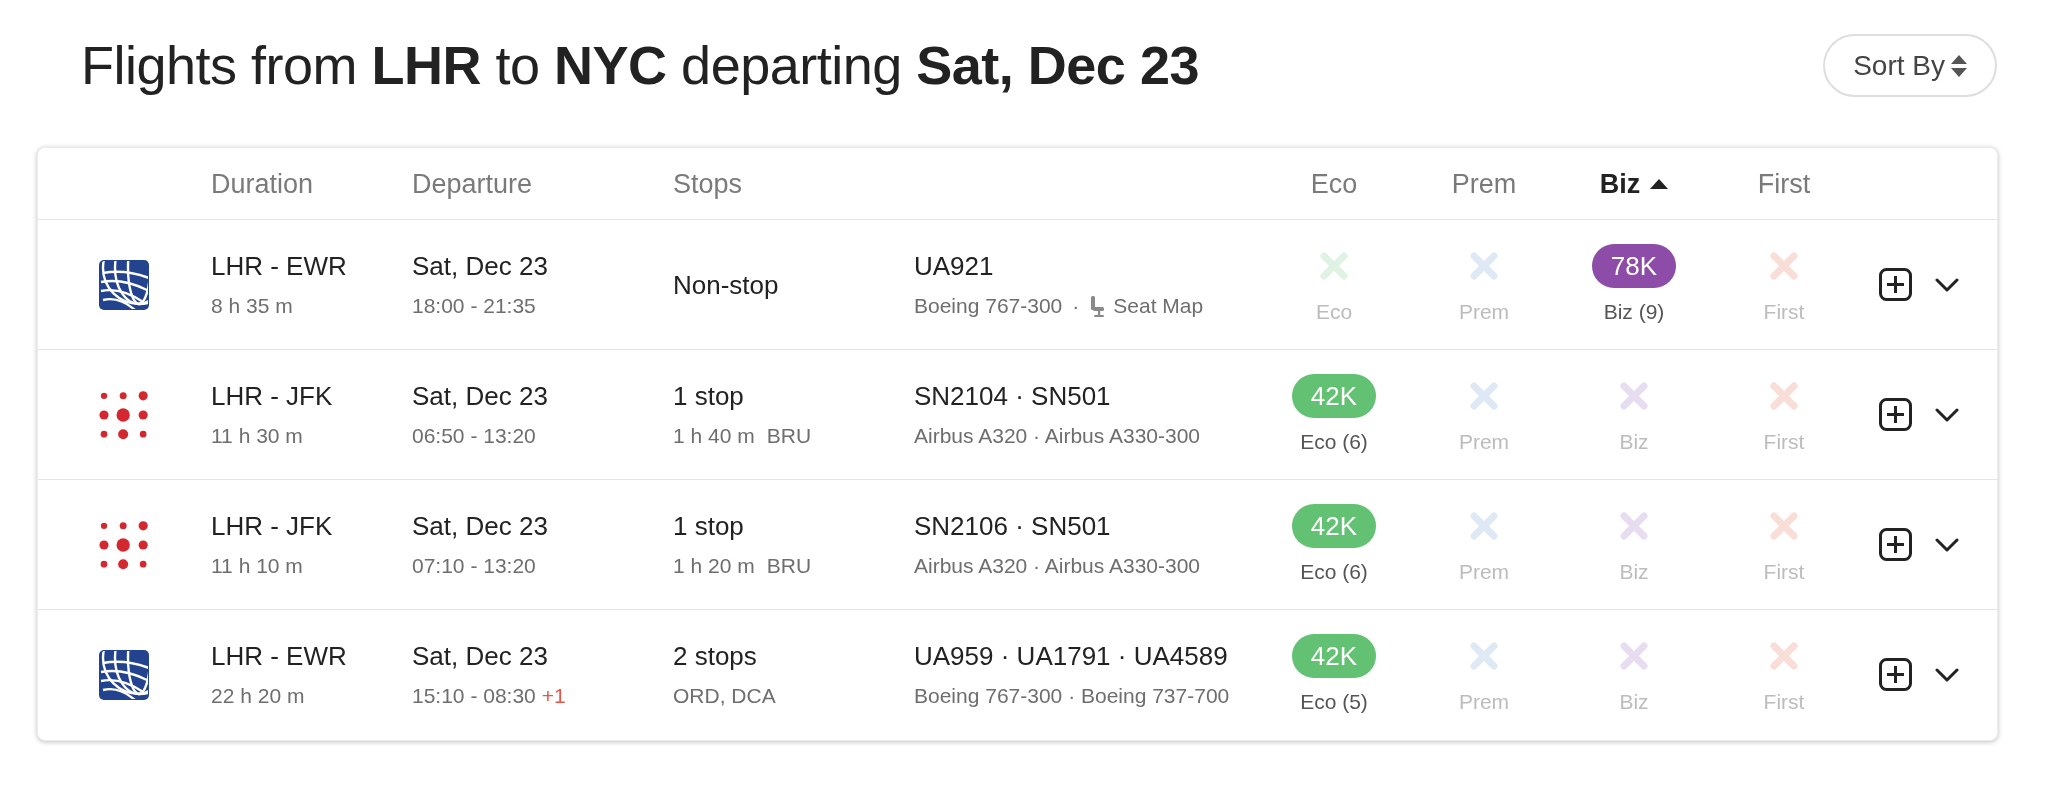 This screenshot has width=2052, height=792. I want to click on stops-text: 2 stops, so click(715, 656).